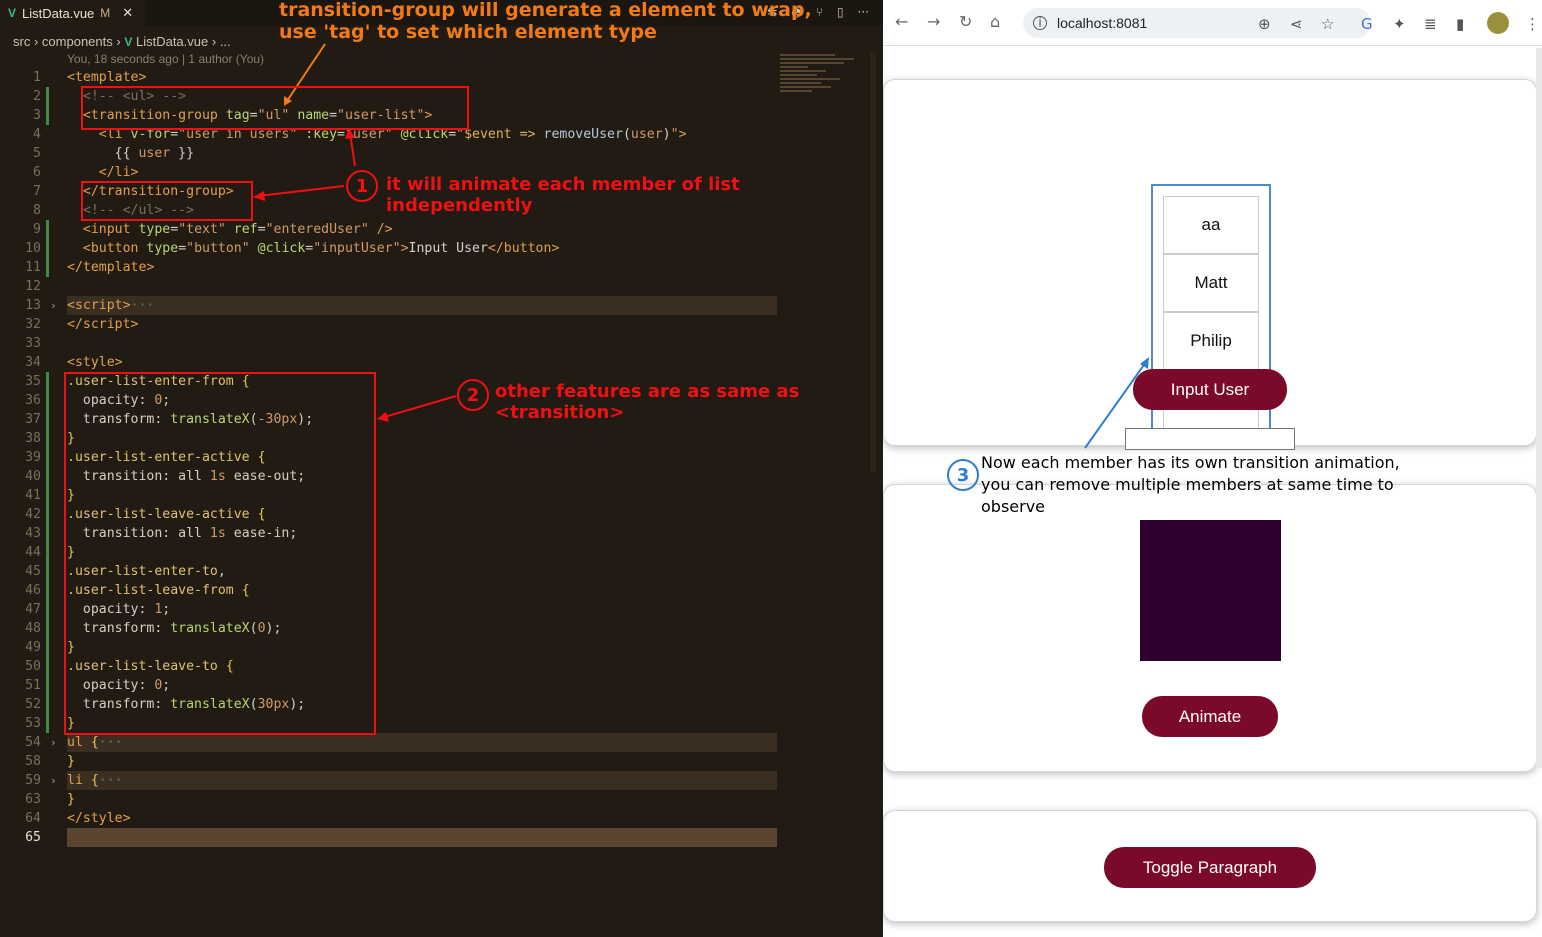 The image size is (1542, 937). Describe the element at coordinates (1210, 716) in the screenshot. I see `animate-button: Animate` at that location.